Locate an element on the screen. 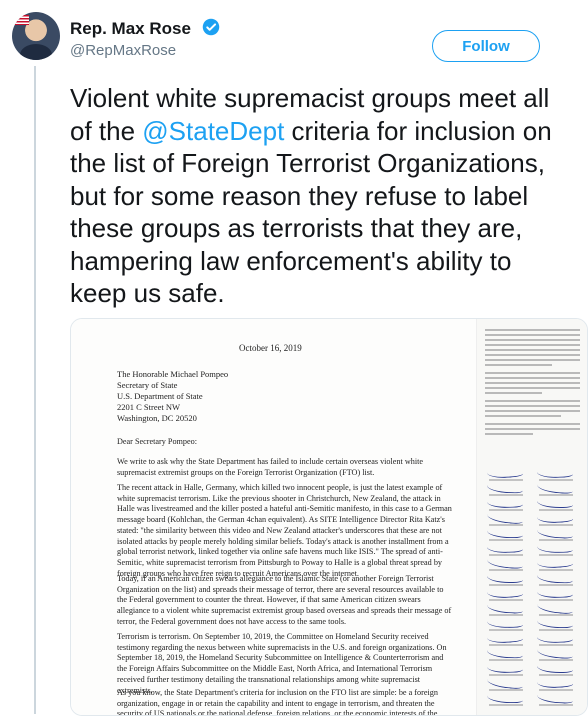 This screenshot has height=716, width=588. author-name-row: Rep. Max Rose is located at coordinates (145, 28).